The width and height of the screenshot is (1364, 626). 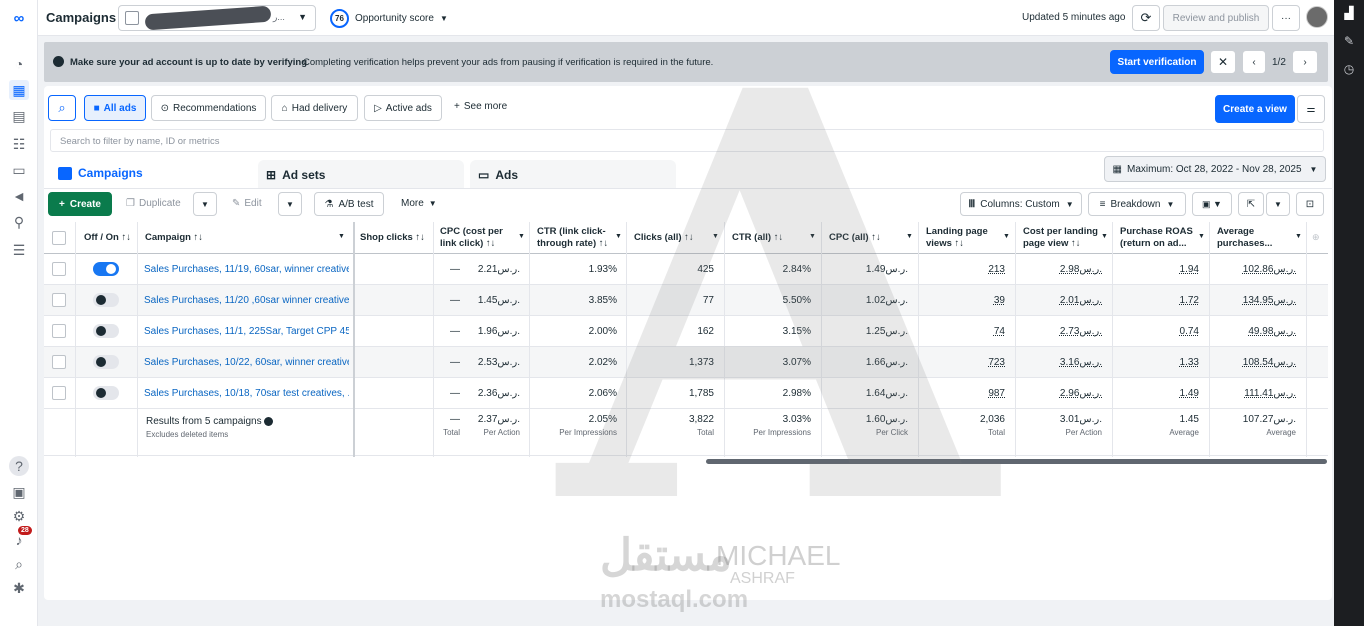 What do you see at coordinates (1215, 169) in the screenshot?
I see `date-range-picker: ▦ Maximum: Oct 28, 2022 - Nov 28, 2025 ▼` at bounding box center [1215, 169].